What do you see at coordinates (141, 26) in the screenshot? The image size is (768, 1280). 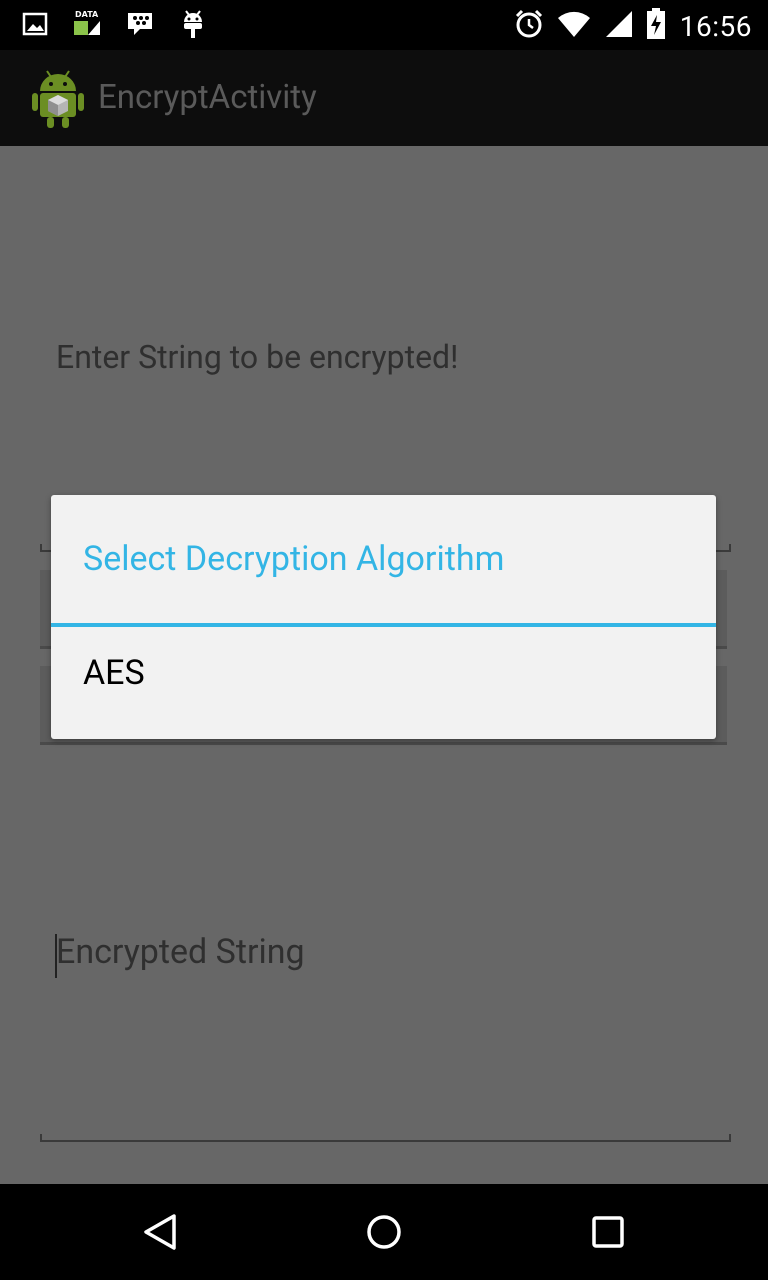 I see `bbm-icon` at bounding box center [141, 26].